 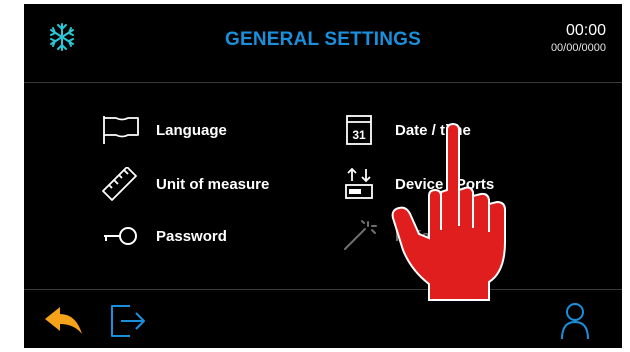 What do you see at coordinates (359, 135) in the screenshot?
I see `calendar-day: 31` at bounding box center [359, 135].